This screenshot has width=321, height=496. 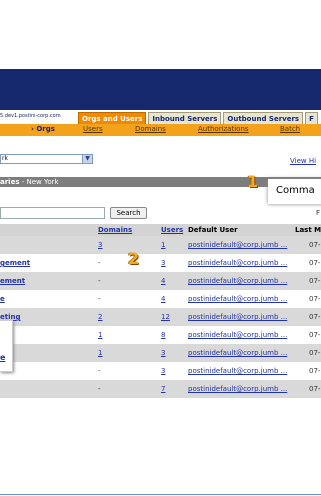 I want to click on section-title-org: New York, so click(x=42, y=182).